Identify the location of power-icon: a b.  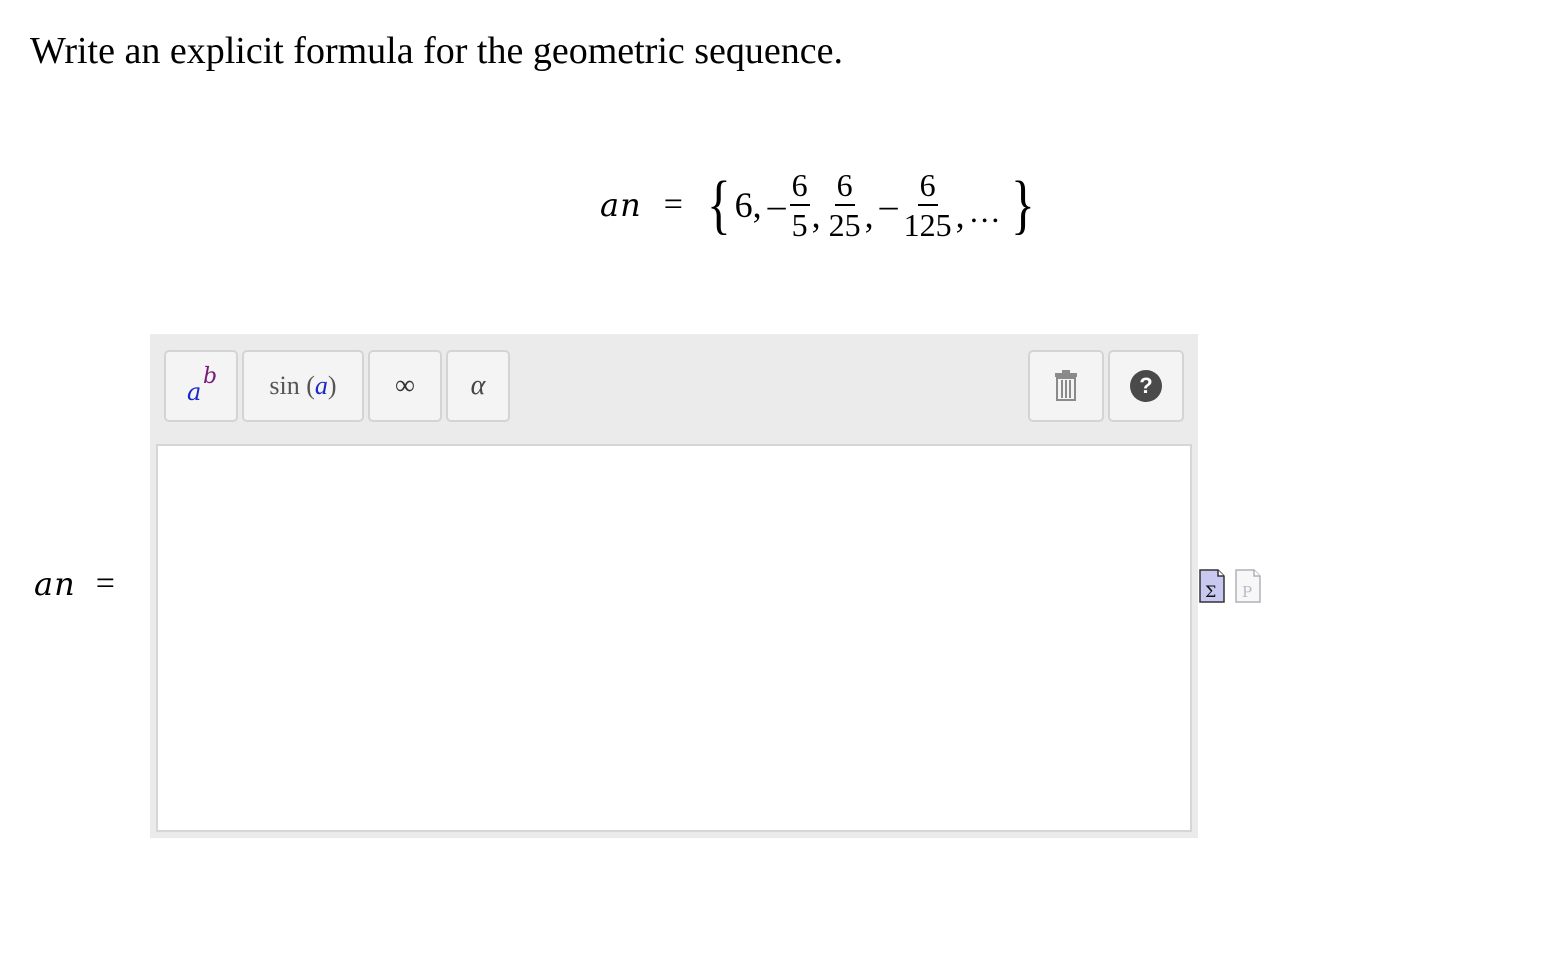
(201, 385).